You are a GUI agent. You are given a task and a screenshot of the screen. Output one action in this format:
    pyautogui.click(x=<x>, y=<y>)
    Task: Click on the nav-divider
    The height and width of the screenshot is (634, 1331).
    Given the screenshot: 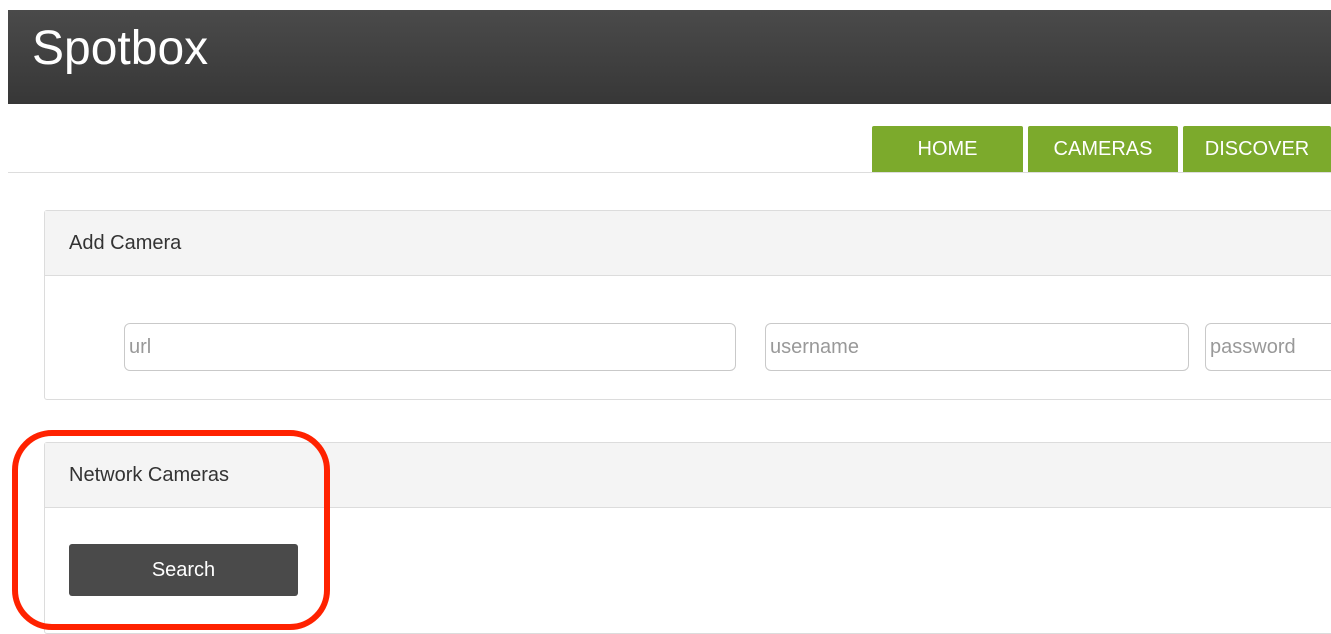 What is the action you would take?
    pyautogui.click(x=669, y=172)
    